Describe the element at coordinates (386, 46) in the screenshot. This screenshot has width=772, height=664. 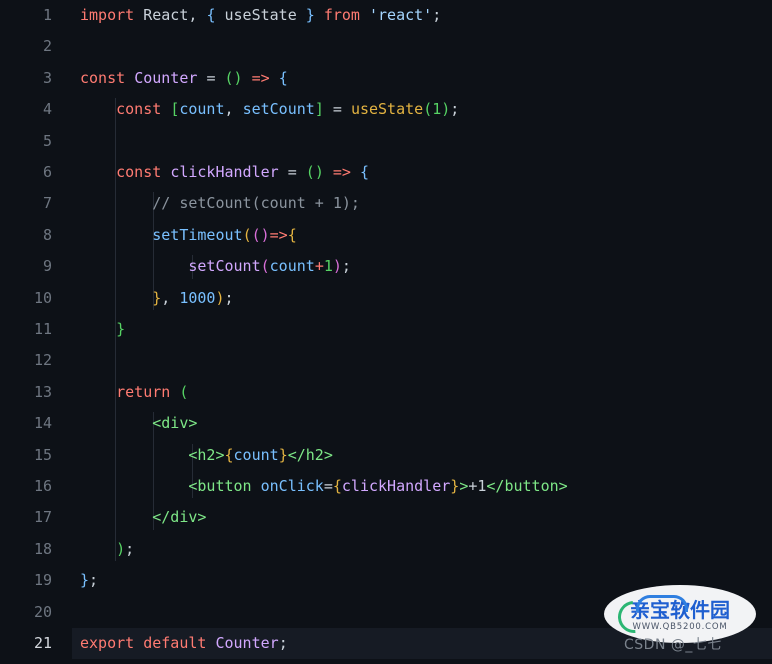
I see `code-line: 2` at that location.